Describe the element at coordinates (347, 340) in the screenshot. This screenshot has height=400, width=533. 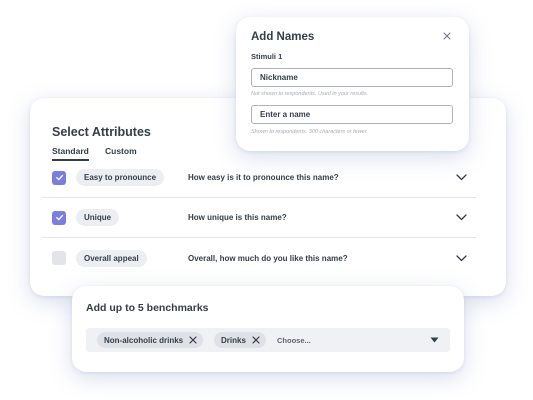
I see `benchmark-search-input` at that location.